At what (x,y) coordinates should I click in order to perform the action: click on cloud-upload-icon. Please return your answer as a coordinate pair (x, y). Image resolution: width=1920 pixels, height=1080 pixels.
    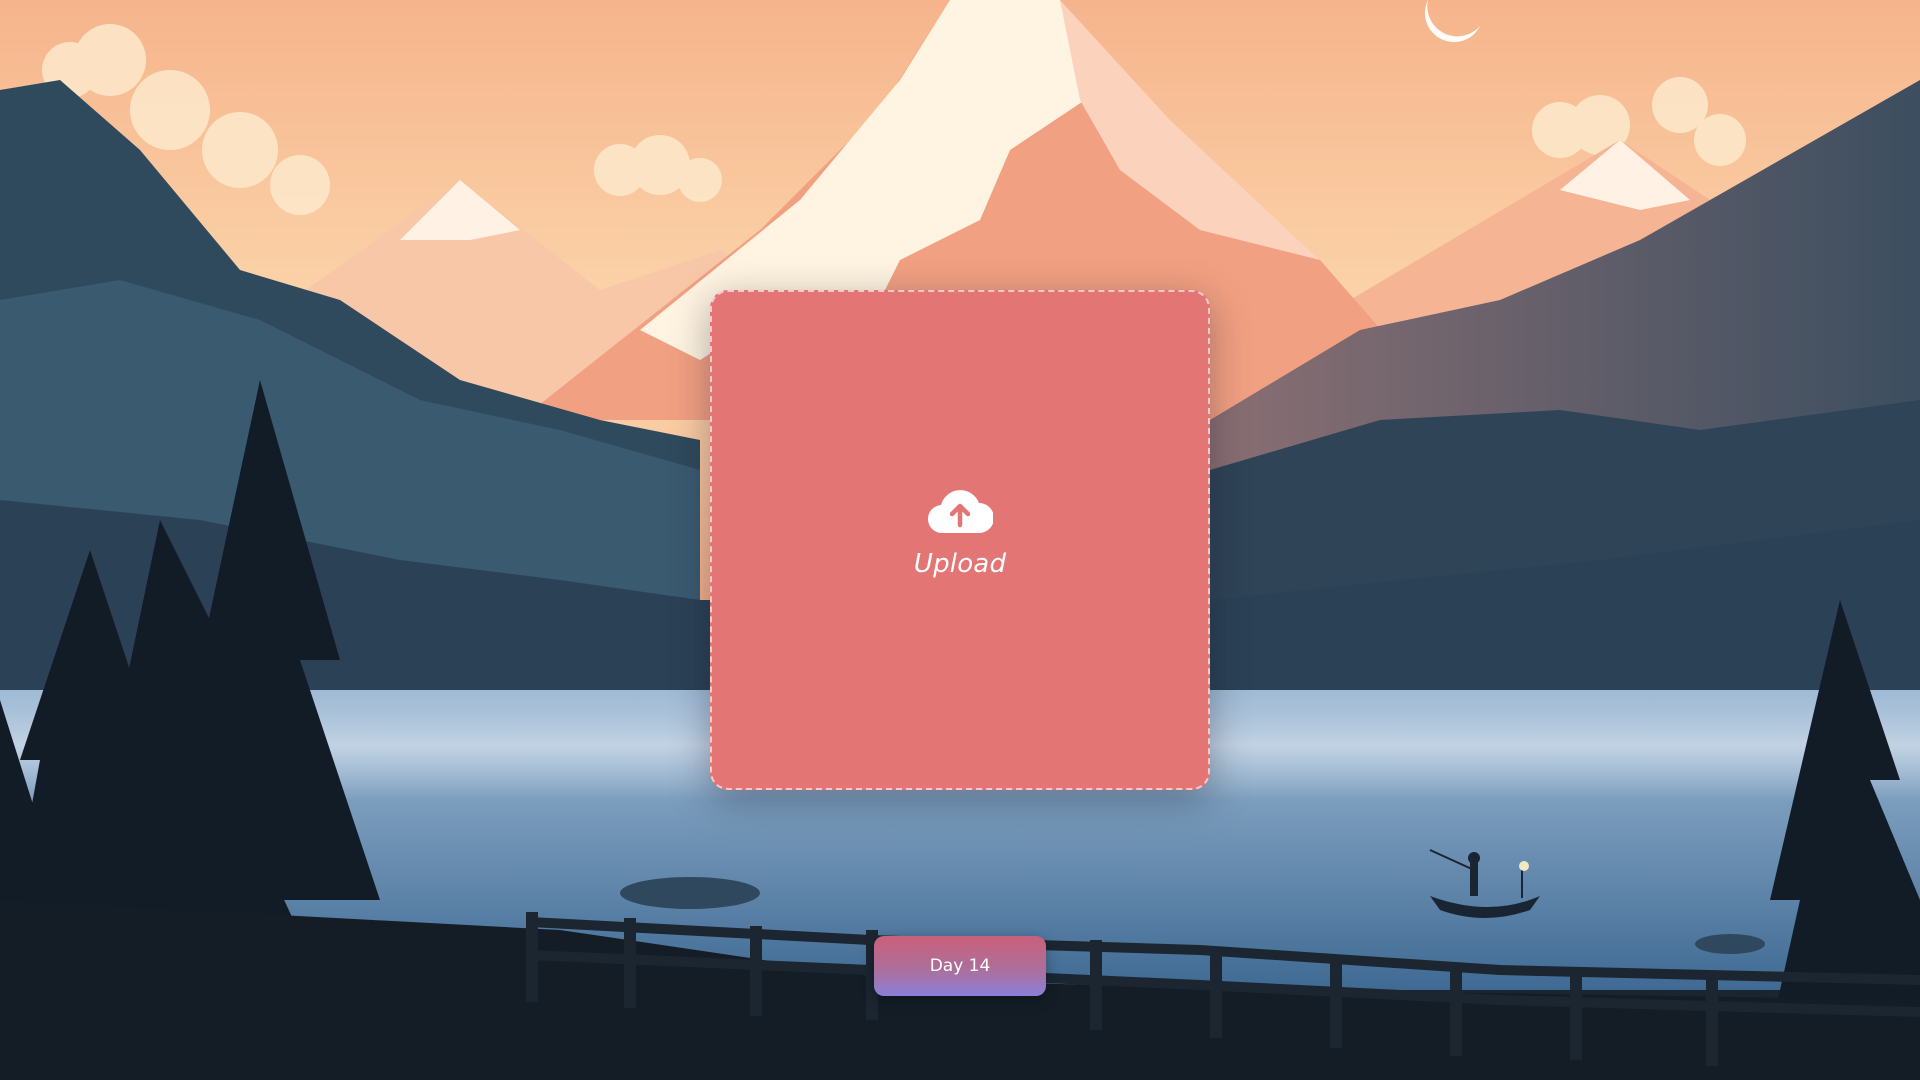
    Looking at the image, I should click on (960, 512).